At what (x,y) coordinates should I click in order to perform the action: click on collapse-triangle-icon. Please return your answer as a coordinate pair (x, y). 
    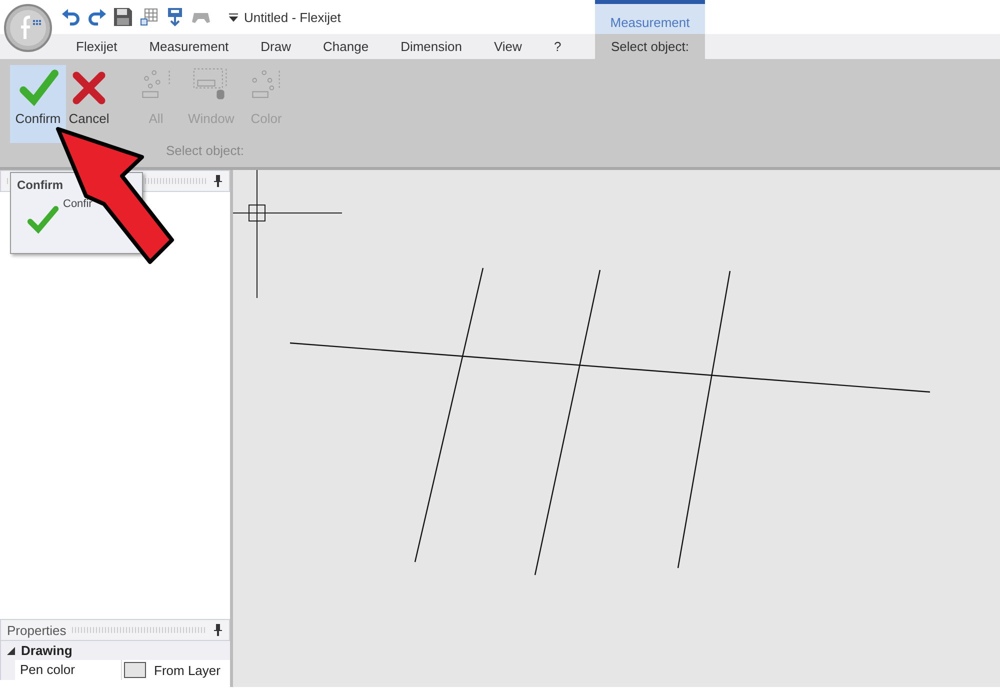
    Looking at the image, I should click on (11, 650).